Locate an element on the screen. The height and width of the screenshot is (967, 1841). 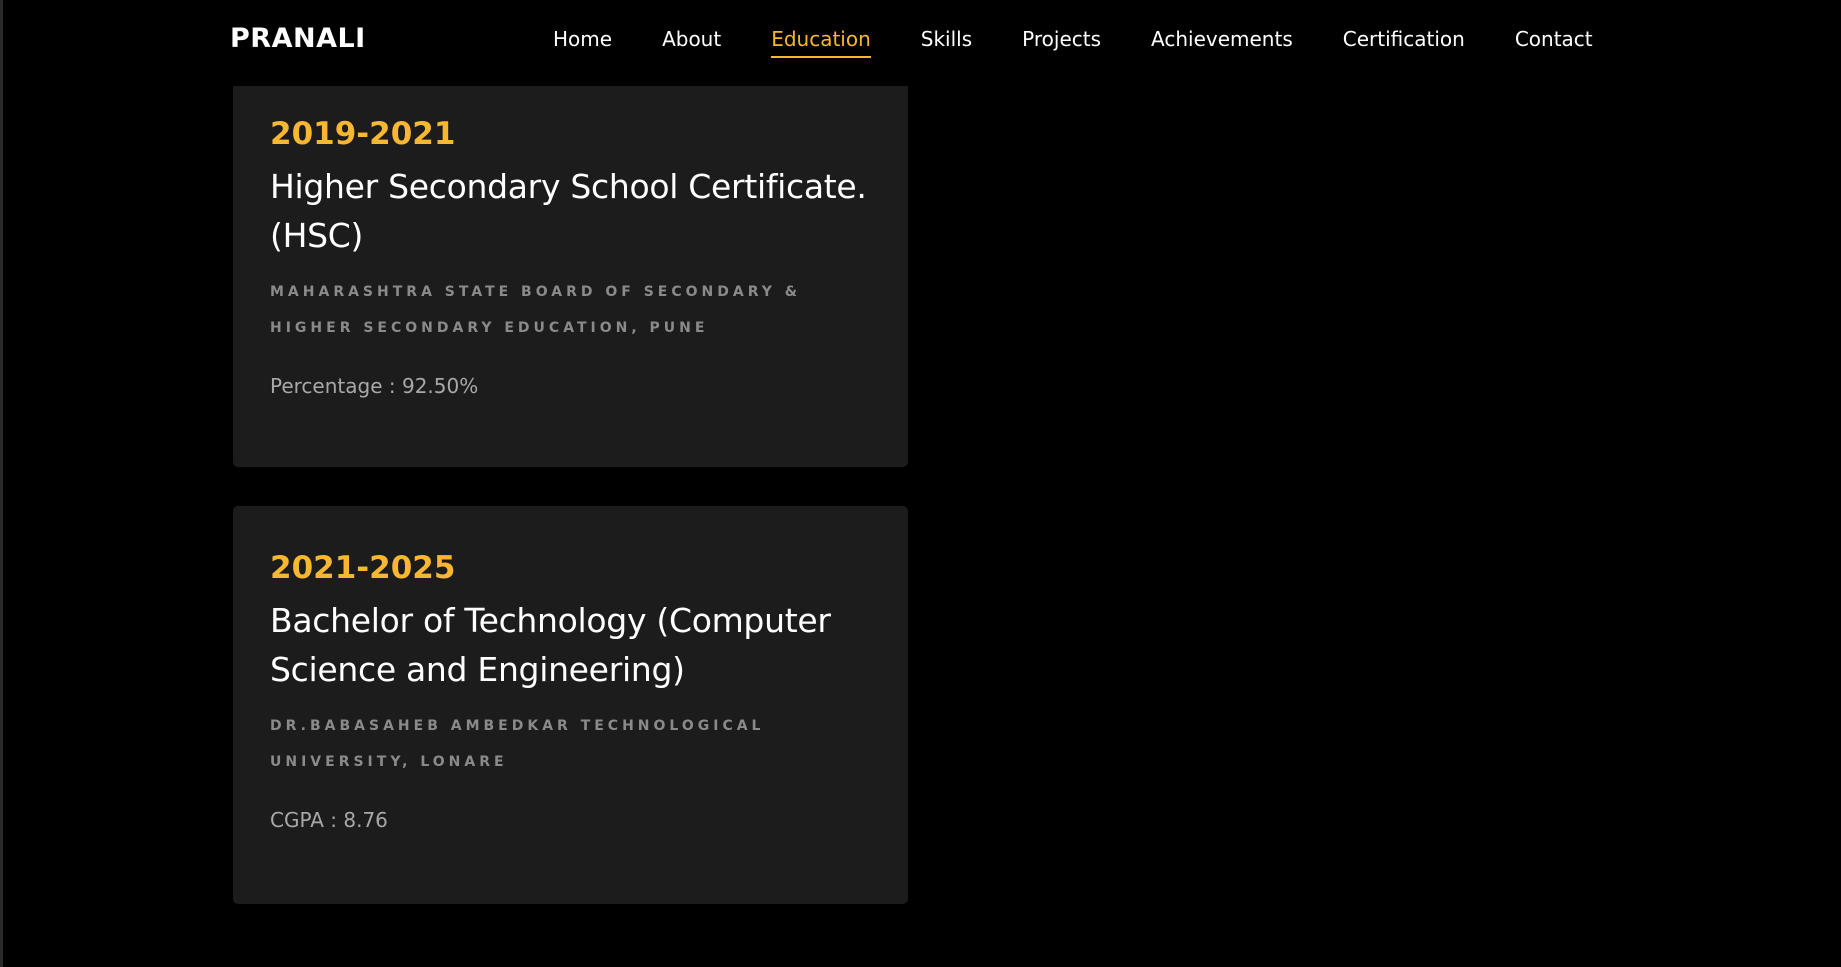
nav-link-about: About is located at coordinates (691, 41).